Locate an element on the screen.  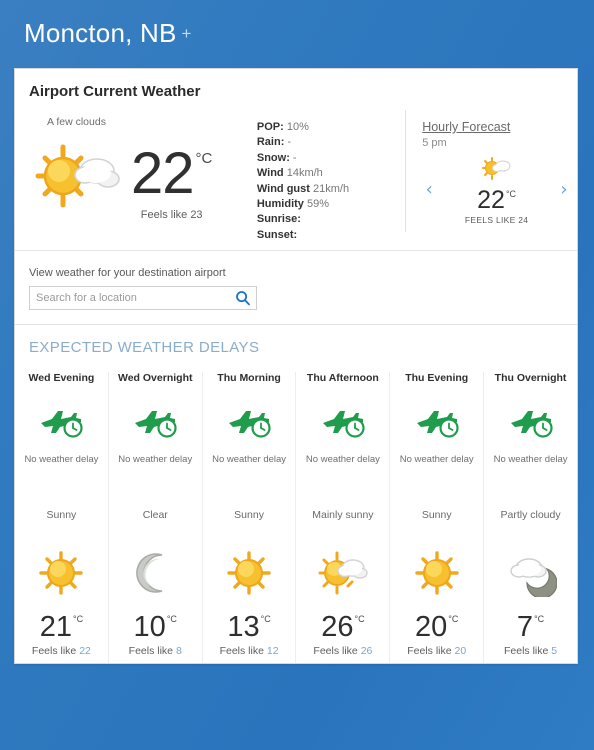
current-condition-label: A few clouds is located at coordinates (76, 122).